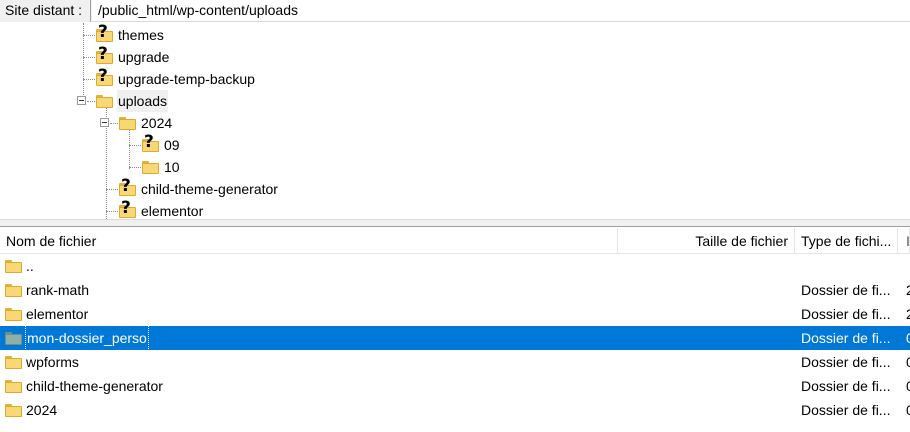  I want to click on column-header-filesize: Taille de fichier, so click(706, 241).